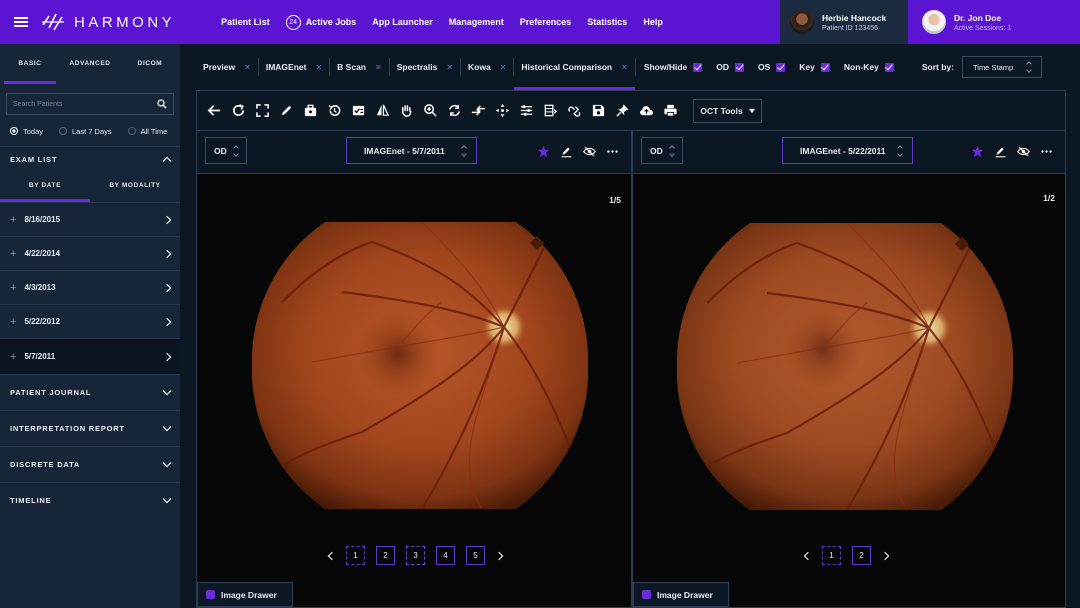  I want to click on sort-select: Time Stamp, so click(1001, 67).